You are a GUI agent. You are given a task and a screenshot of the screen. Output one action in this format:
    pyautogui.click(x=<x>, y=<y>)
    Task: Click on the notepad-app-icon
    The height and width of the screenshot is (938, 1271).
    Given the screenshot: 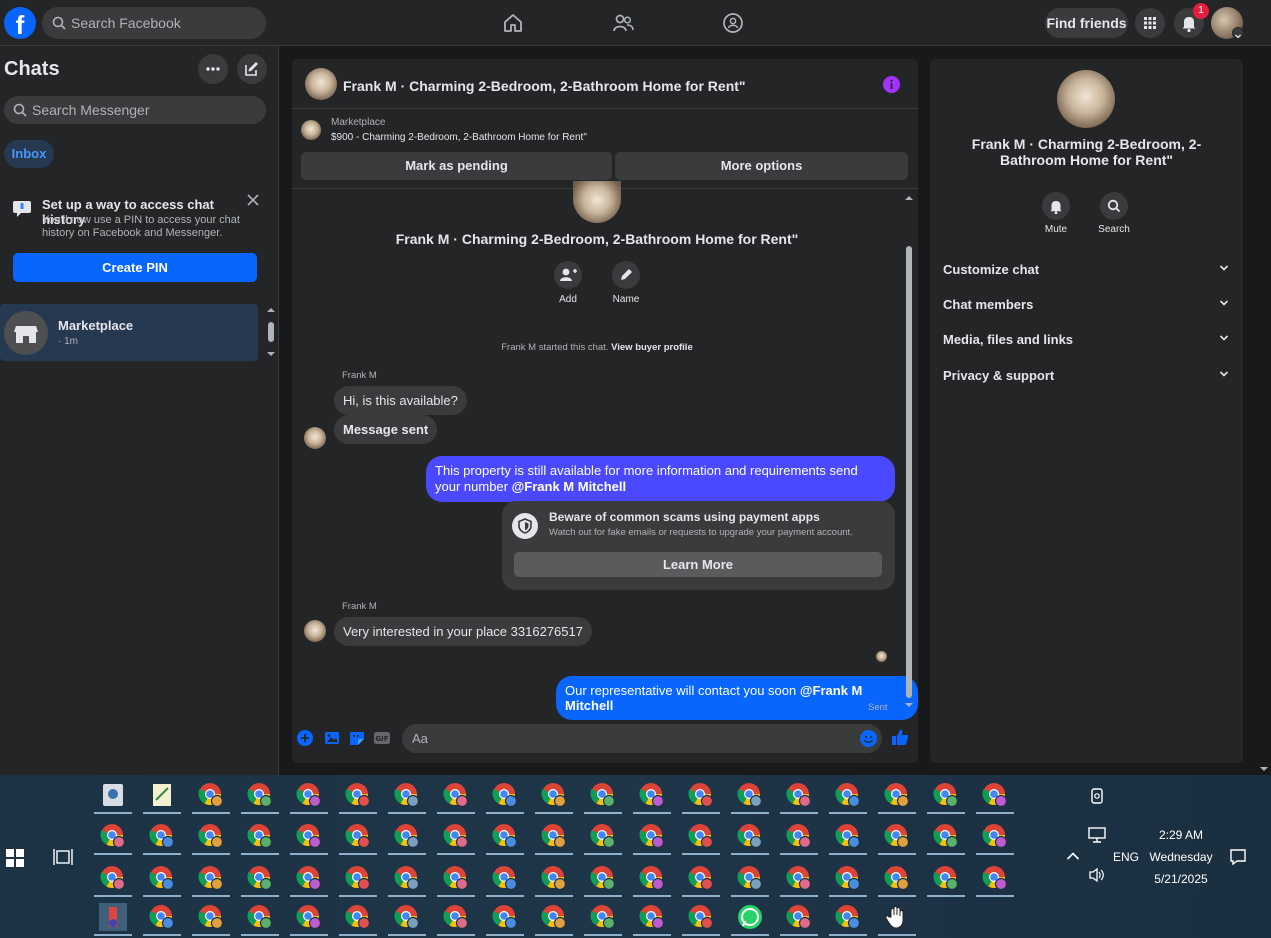 What is the action you would take?
    pyautogui.click(x=162, y=795)
    